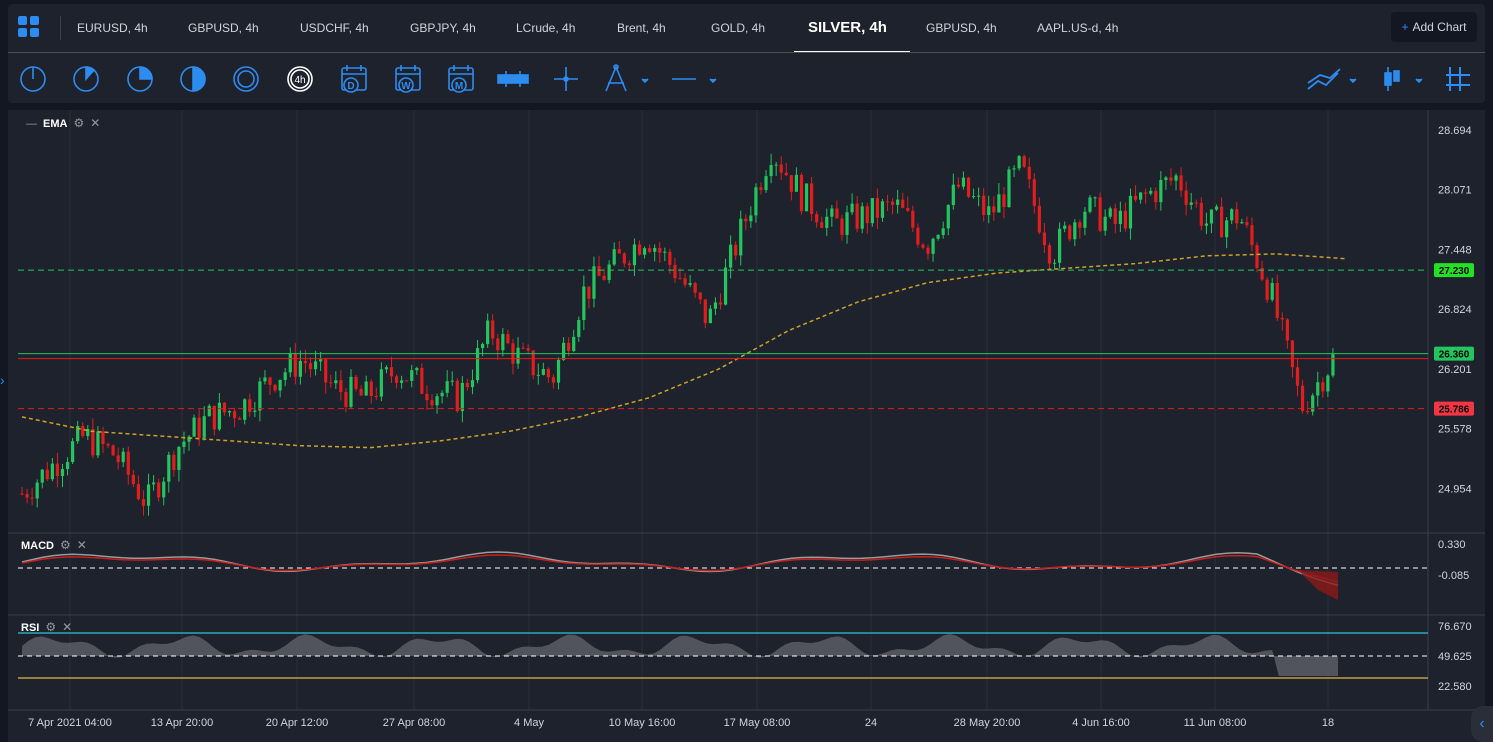 This screenshot has width=1493, height=742. I want to click on weekly-calendar-icon: W, so click(408, 79).